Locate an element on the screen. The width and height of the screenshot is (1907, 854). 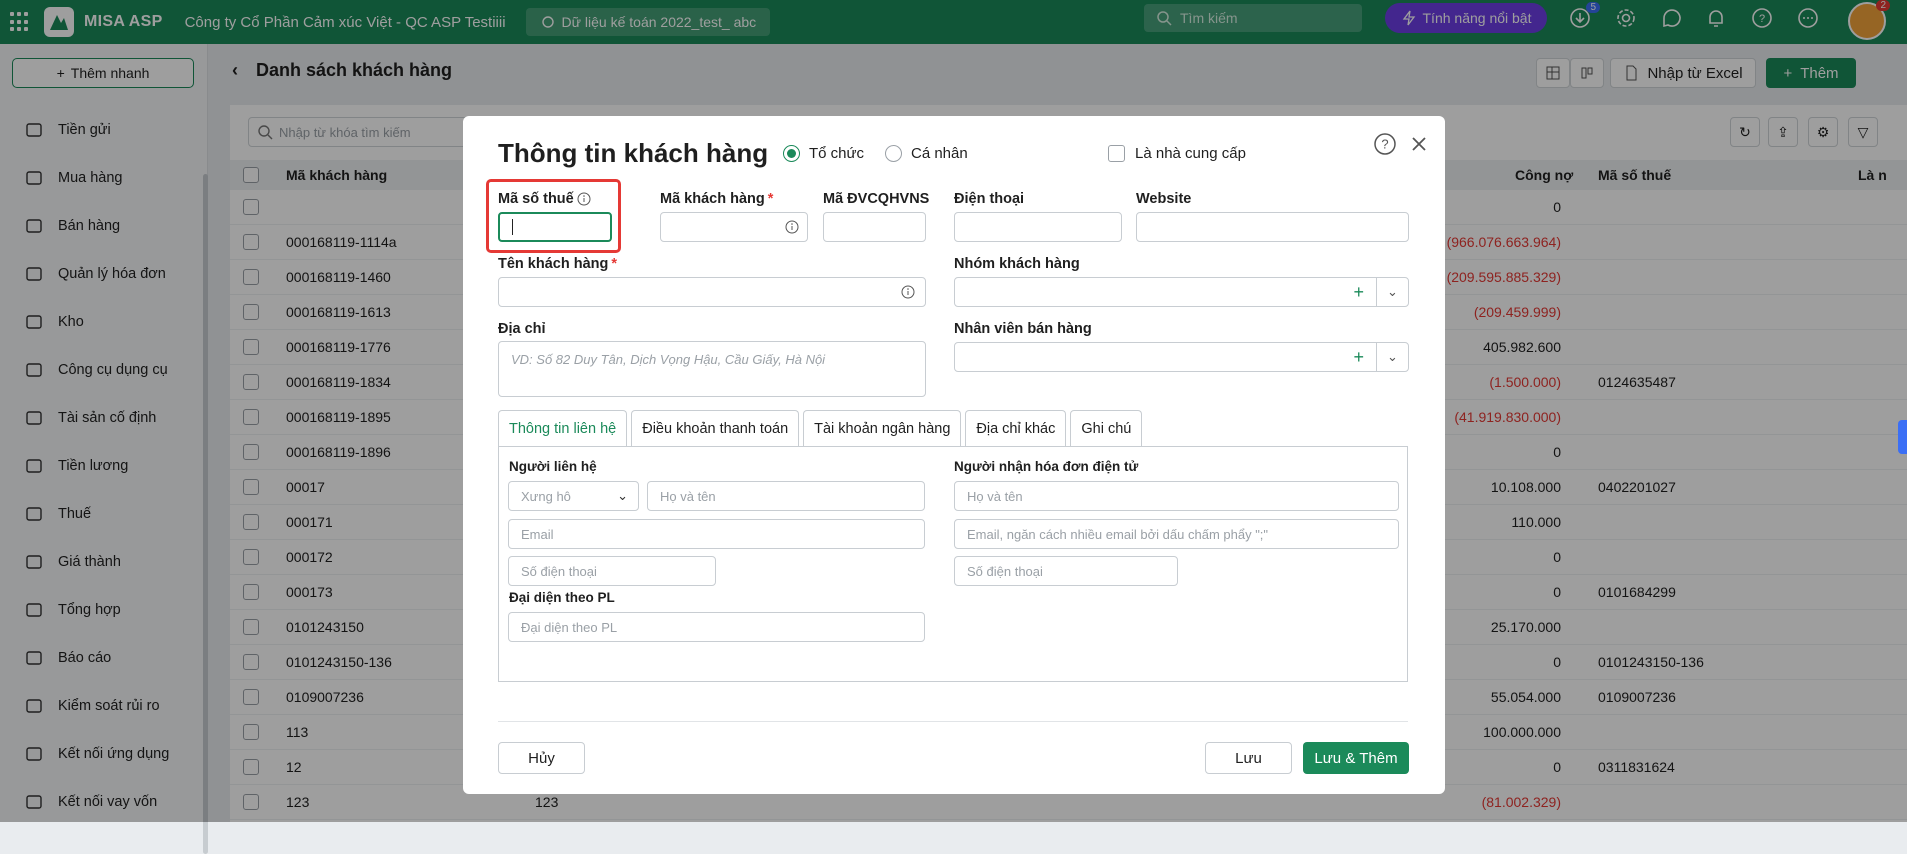
einvoice-name-input: Họ và tên is located at coordinates (1176, 496).